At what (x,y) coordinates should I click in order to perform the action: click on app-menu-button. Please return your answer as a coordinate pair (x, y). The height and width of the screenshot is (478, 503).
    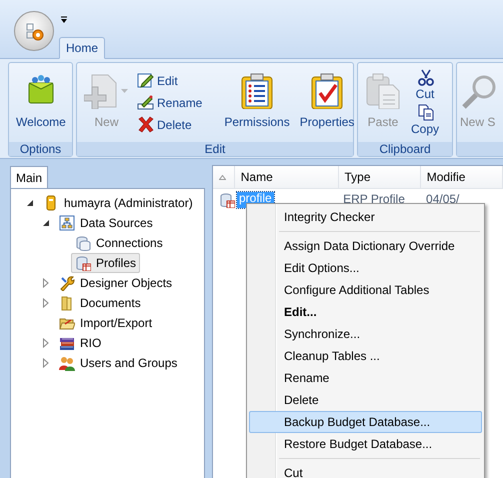
    Looking at the image, I should click on (34, 31).